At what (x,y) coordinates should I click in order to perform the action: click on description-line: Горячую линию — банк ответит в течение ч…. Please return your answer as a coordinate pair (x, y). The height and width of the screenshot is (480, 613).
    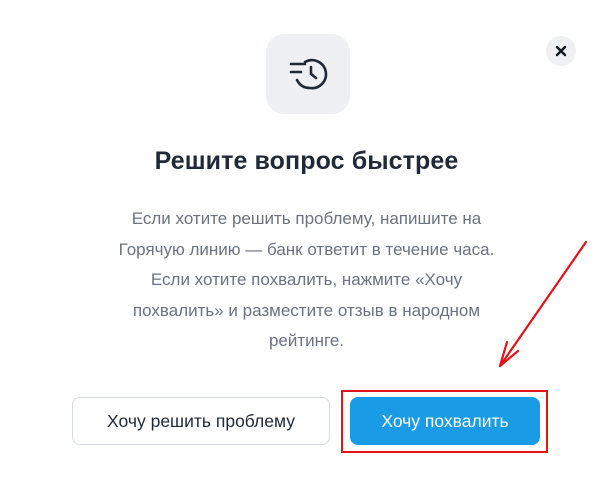
    Looking at the image, I should click on (306, 249).